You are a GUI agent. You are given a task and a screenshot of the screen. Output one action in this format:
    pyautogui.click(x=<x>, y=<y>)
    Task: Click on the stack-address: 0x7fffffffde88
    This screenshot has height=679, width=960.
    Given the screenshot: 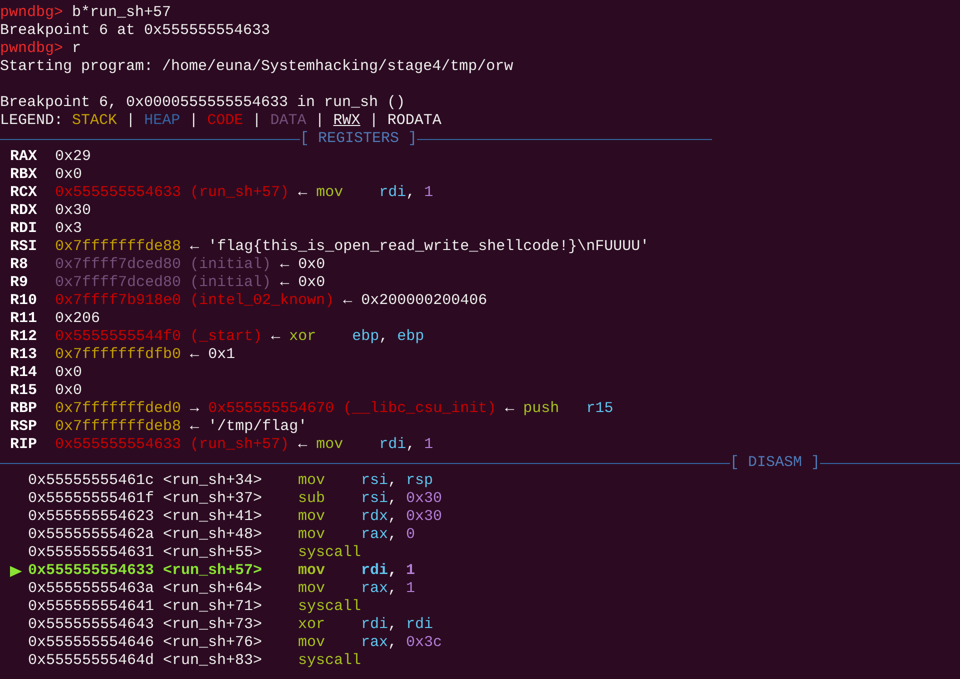 What is the action you would take?
    pyautogui.click(x=118, y=246)
    